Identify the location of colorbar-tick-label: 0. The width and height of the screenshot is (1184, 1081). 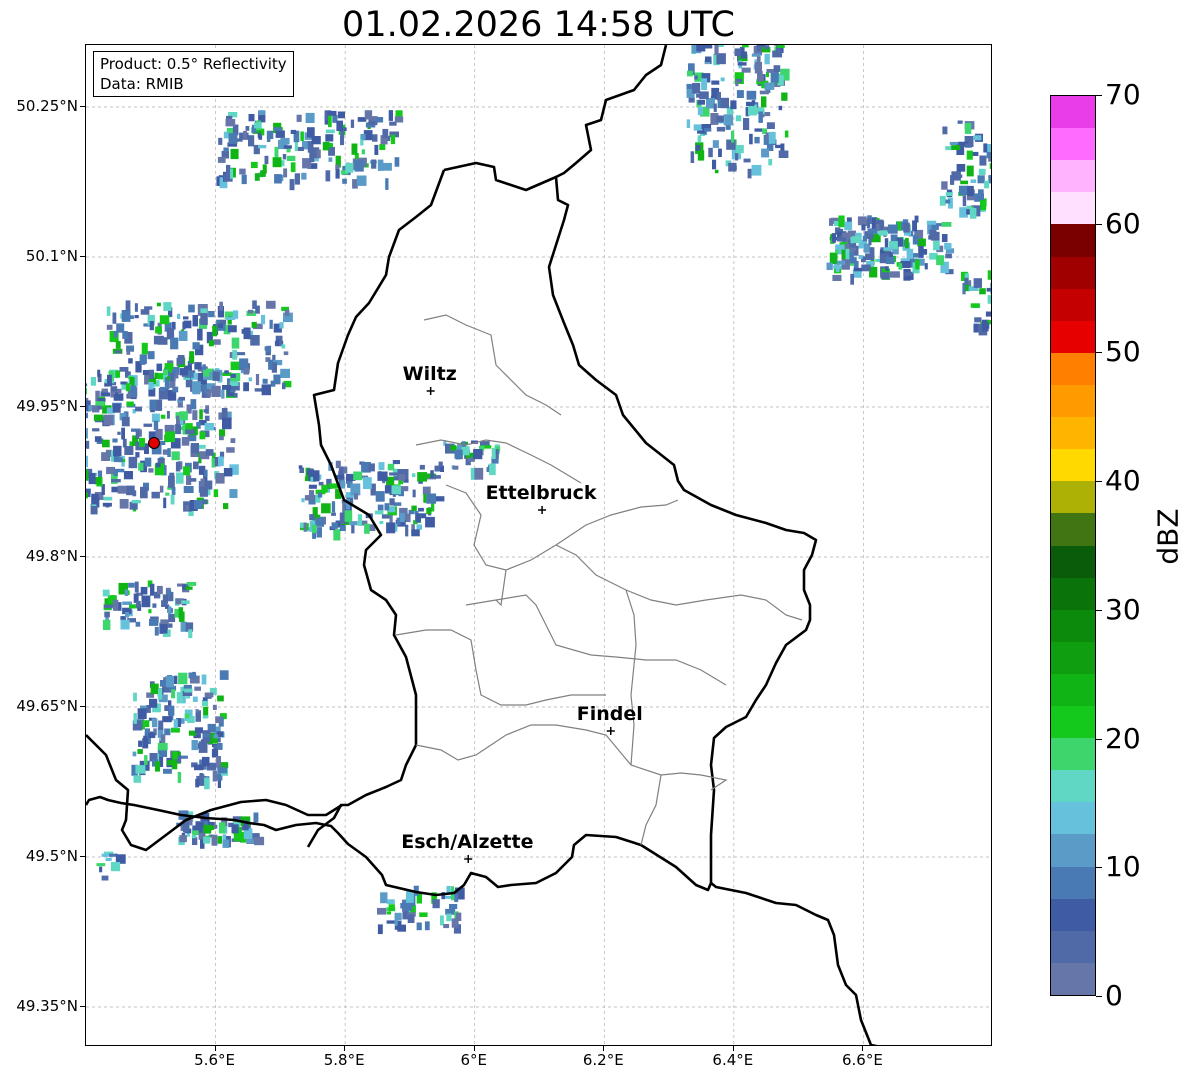
(1114, 995).